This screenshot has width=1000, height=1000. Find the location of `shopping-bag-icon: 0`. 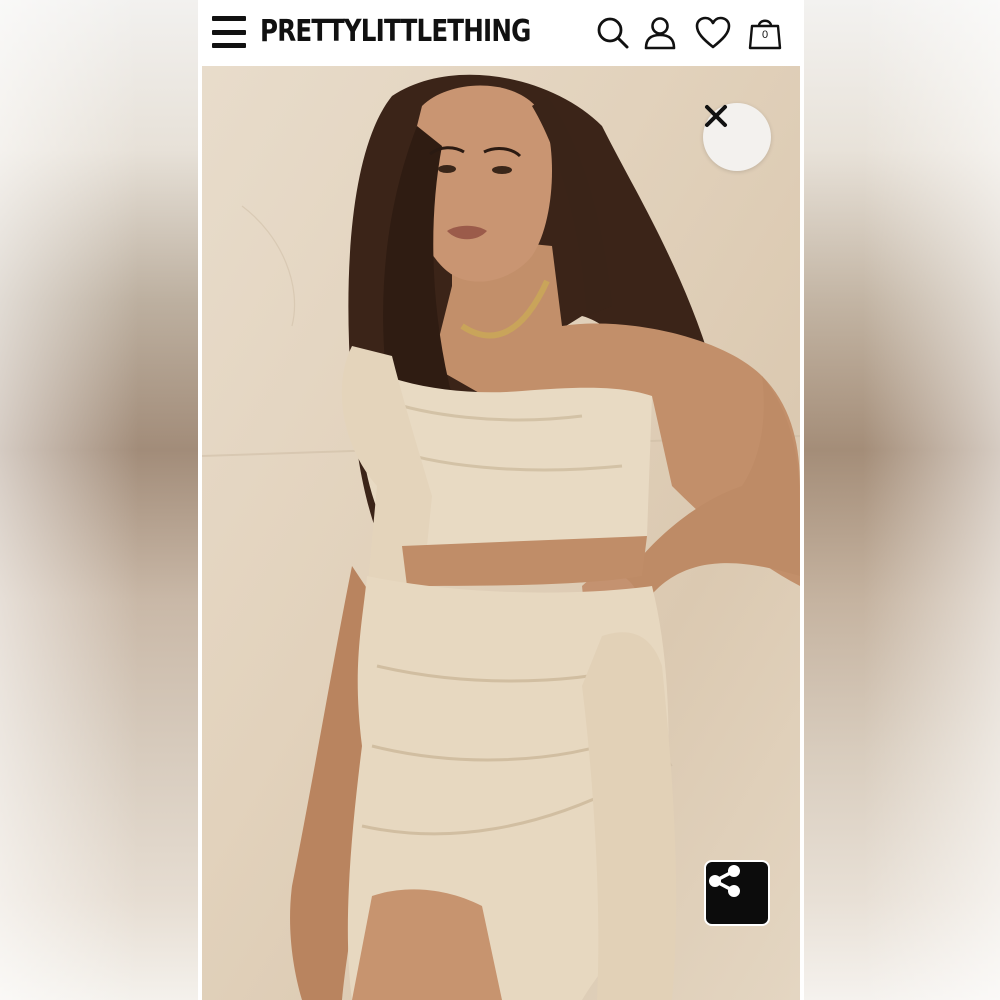

shopping-bag-icon: 0 is located at coordinates (765, 33).